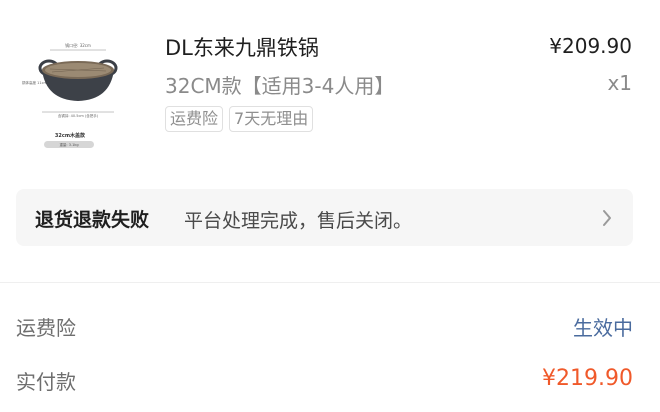 This screenshot has height=412, width=660. I want to click on after-sale-status: 退货退款失败, so click(92, 220).